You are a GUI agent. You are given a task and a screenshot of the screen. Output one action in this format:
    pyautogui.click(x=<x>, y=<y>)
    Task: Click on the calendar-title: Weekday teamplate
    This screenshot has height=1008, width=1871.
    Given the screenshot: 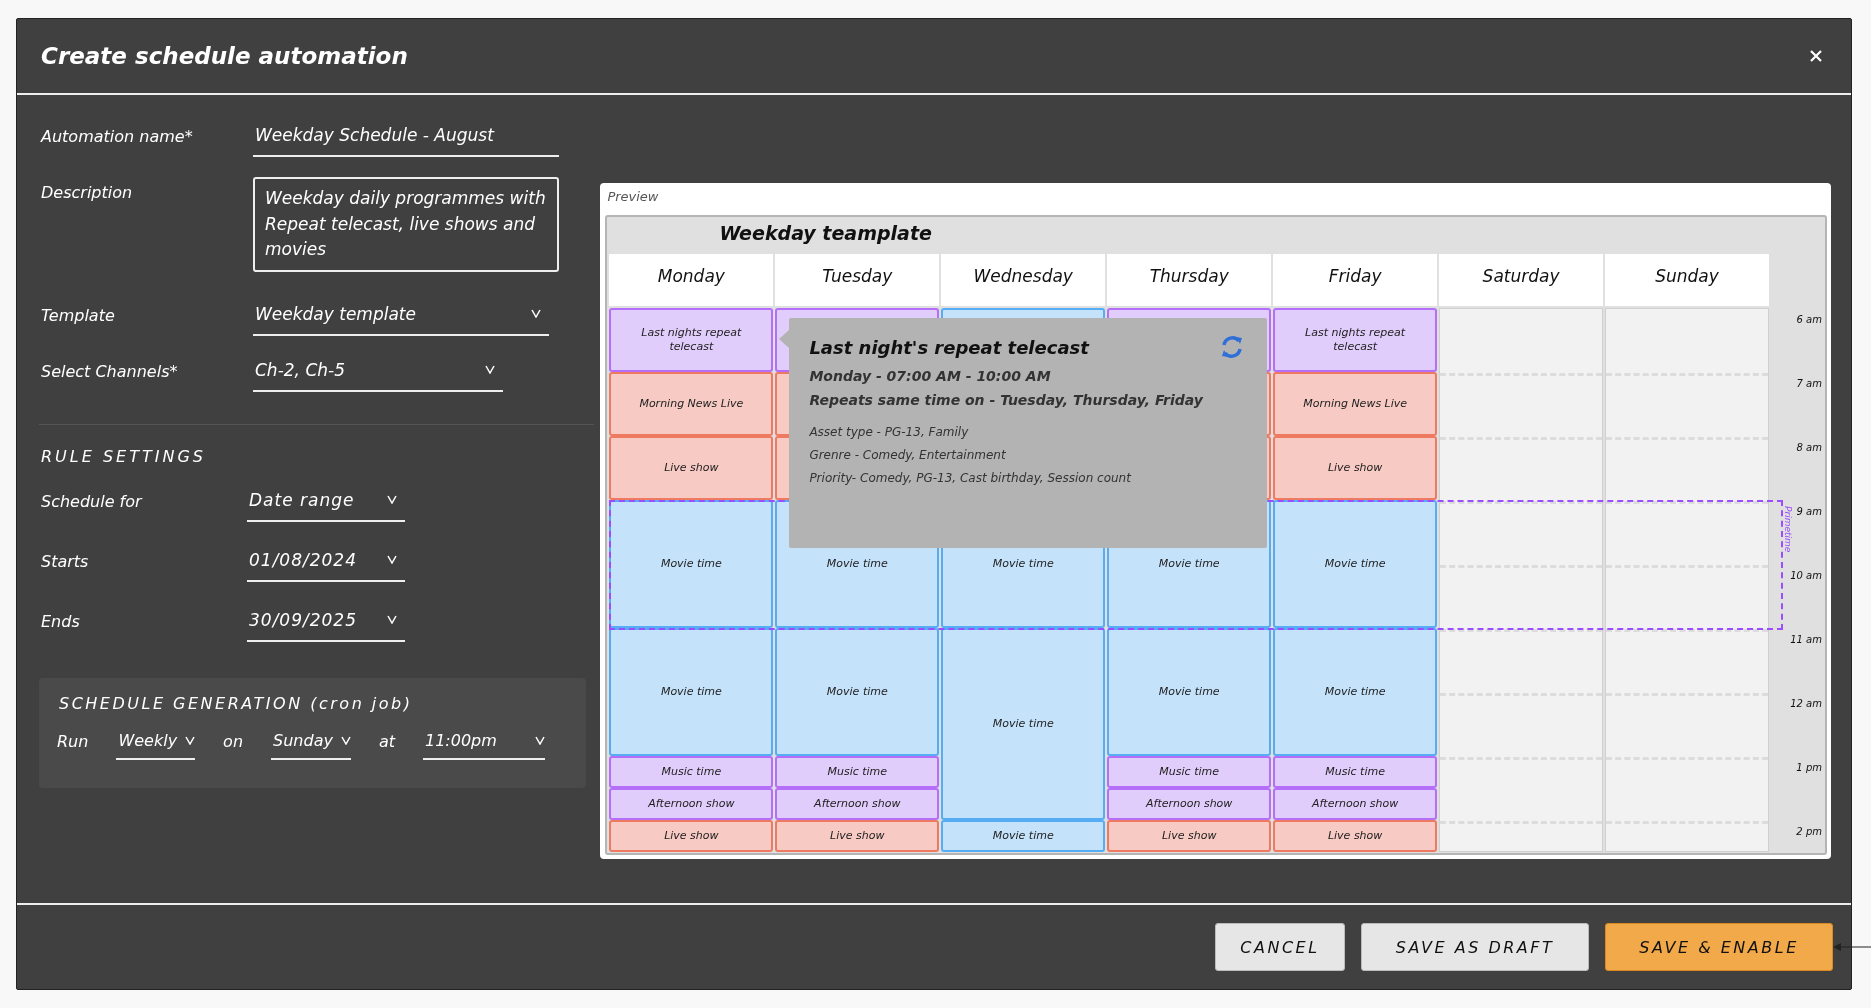 What is the action you would take?
    pyautogui.click(x=825, y=233)
    